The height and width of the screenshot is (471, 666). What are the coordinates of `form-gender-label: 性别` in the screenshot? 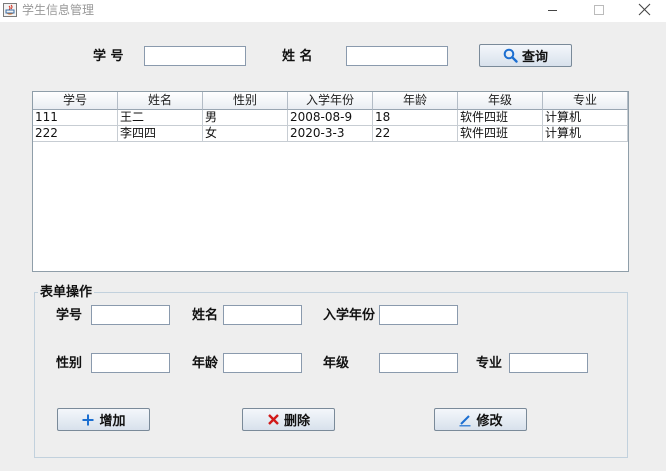 It's located at (69, 363).